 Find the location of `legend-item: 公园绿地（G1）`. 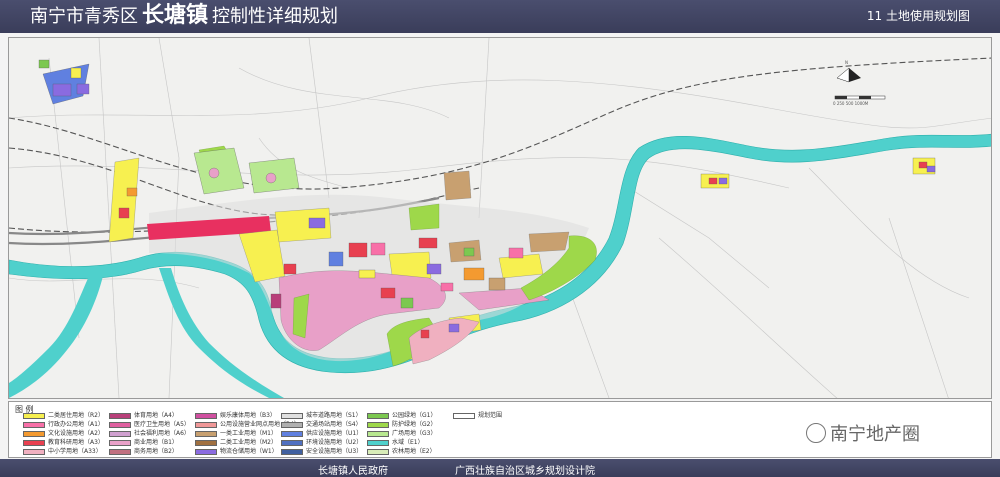

legend-item: 公园绿地（G1） is located at coordinates (401, 416).